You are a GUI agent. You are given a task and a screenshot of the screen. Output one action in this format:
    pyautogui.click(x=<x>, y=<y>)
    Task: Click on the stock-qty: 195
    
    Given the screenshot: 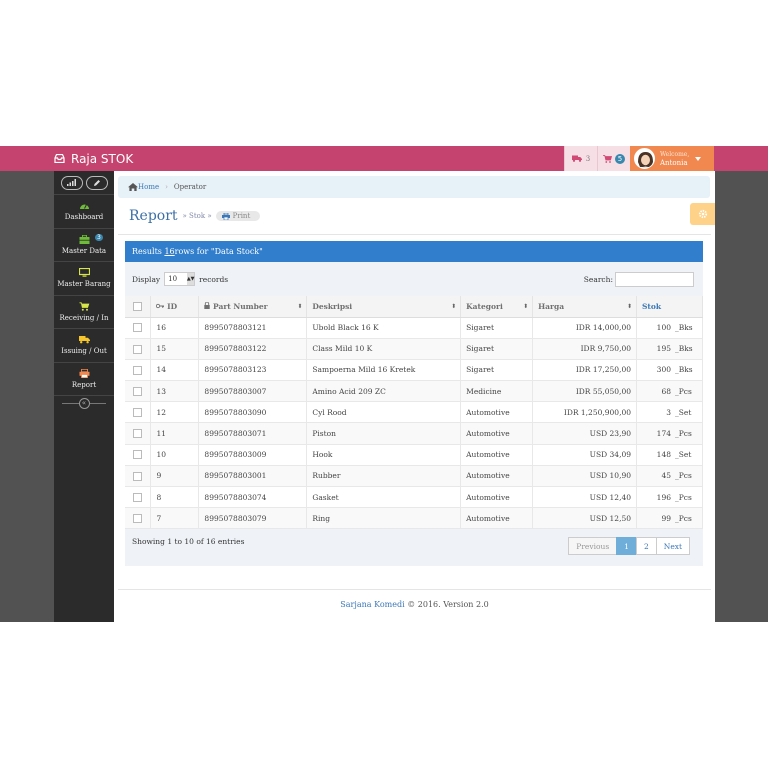 What is the action you would take?
    pyautogui.click(x=663, y=349)
    